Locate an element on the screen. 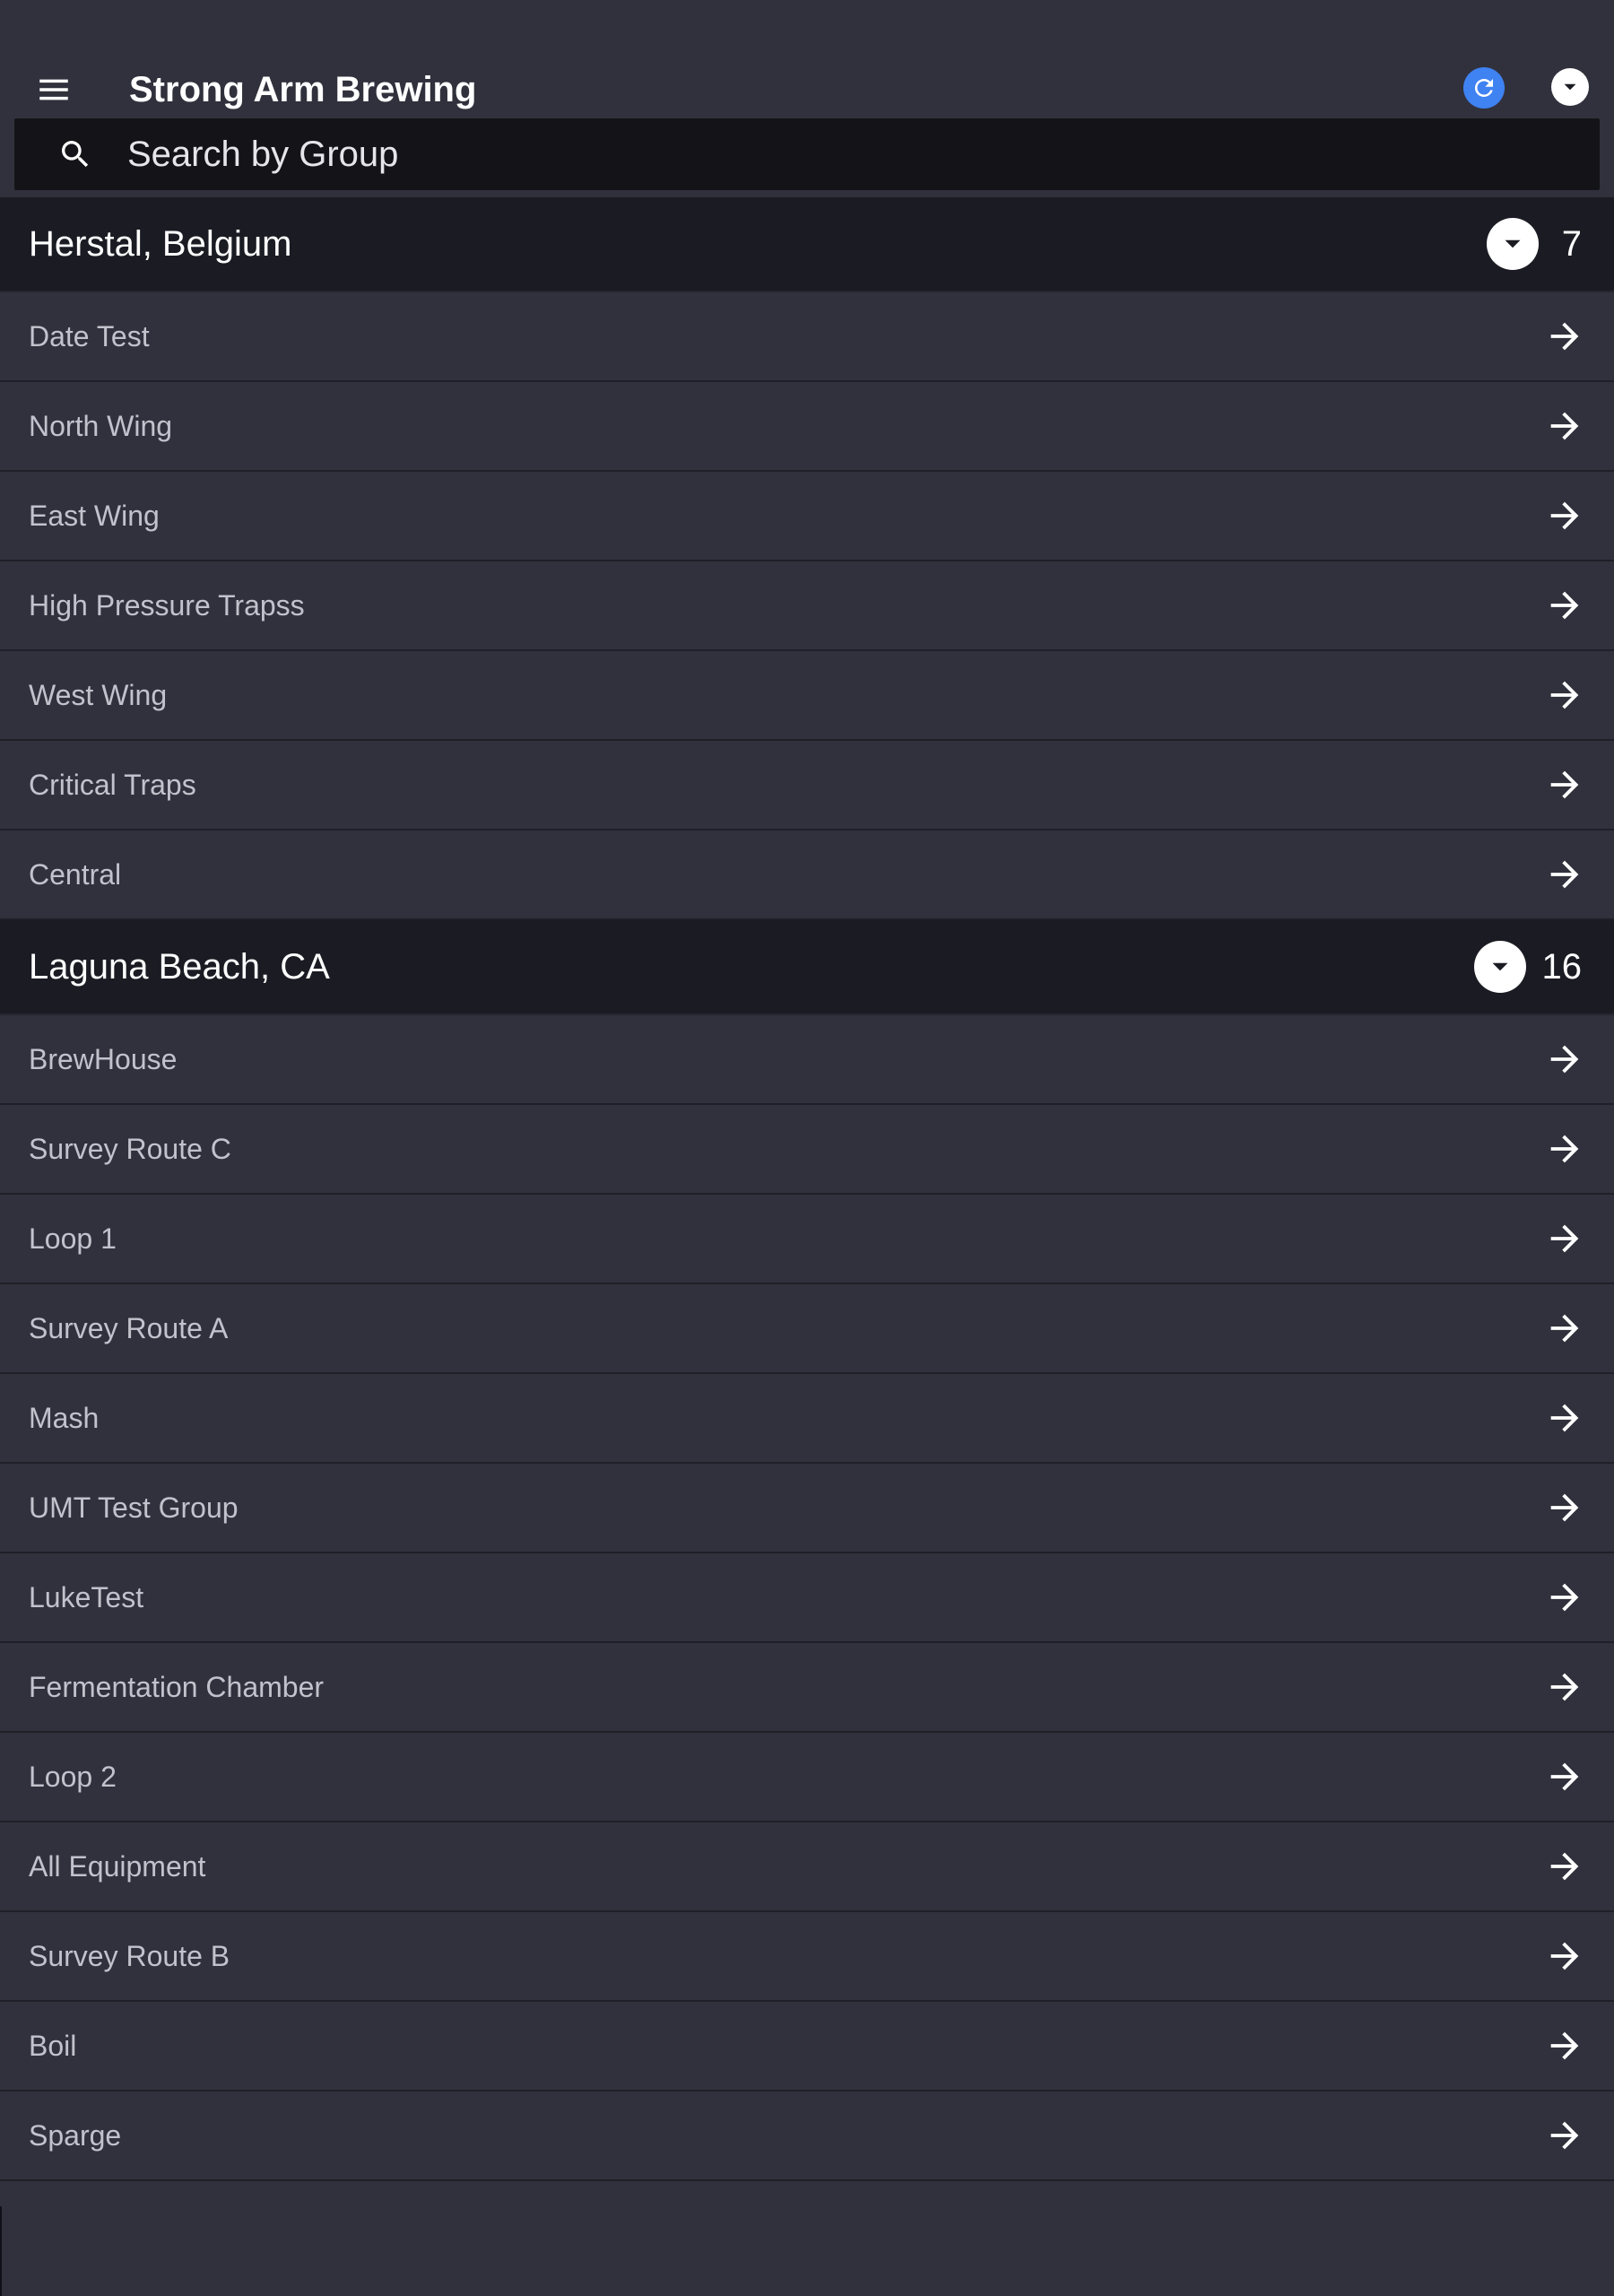  search-input is located at coordinates (799, 154).